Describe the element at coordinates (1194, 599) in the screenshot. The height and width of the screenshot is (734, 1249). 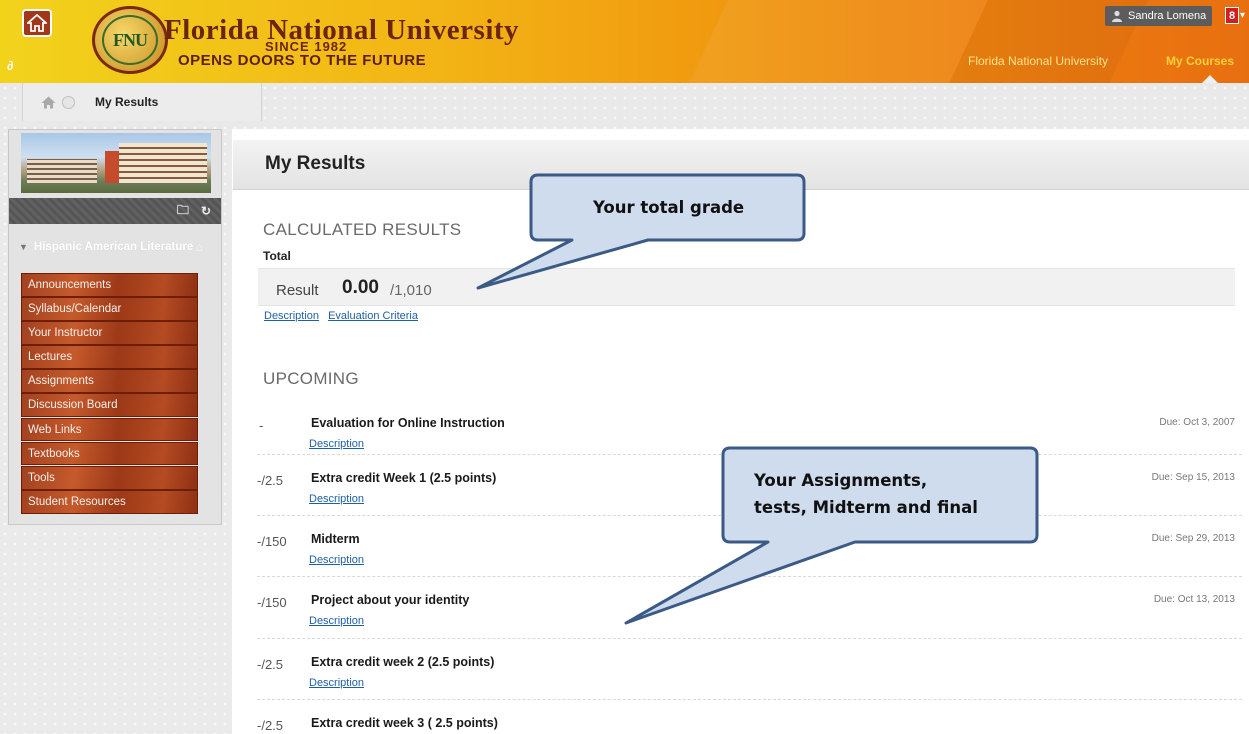
I see `item-due-date: Due: Oct 13, 2013` at that location.